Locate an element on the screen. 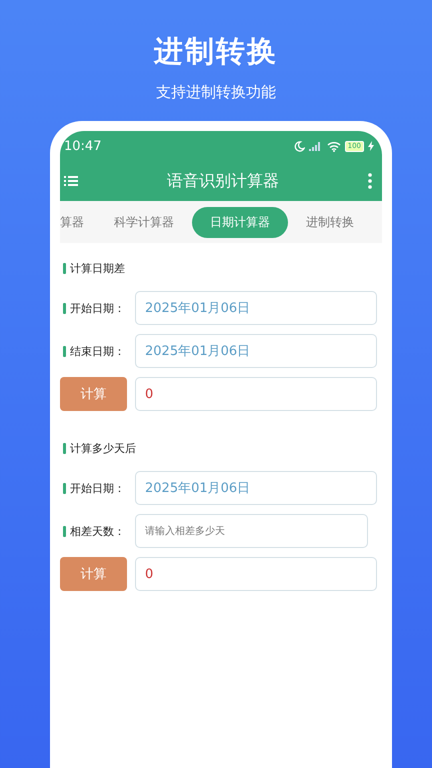 The height and width of the screenshot is (768, 432). section-title: 计算多少天后 is located at coordinates (103, 448).